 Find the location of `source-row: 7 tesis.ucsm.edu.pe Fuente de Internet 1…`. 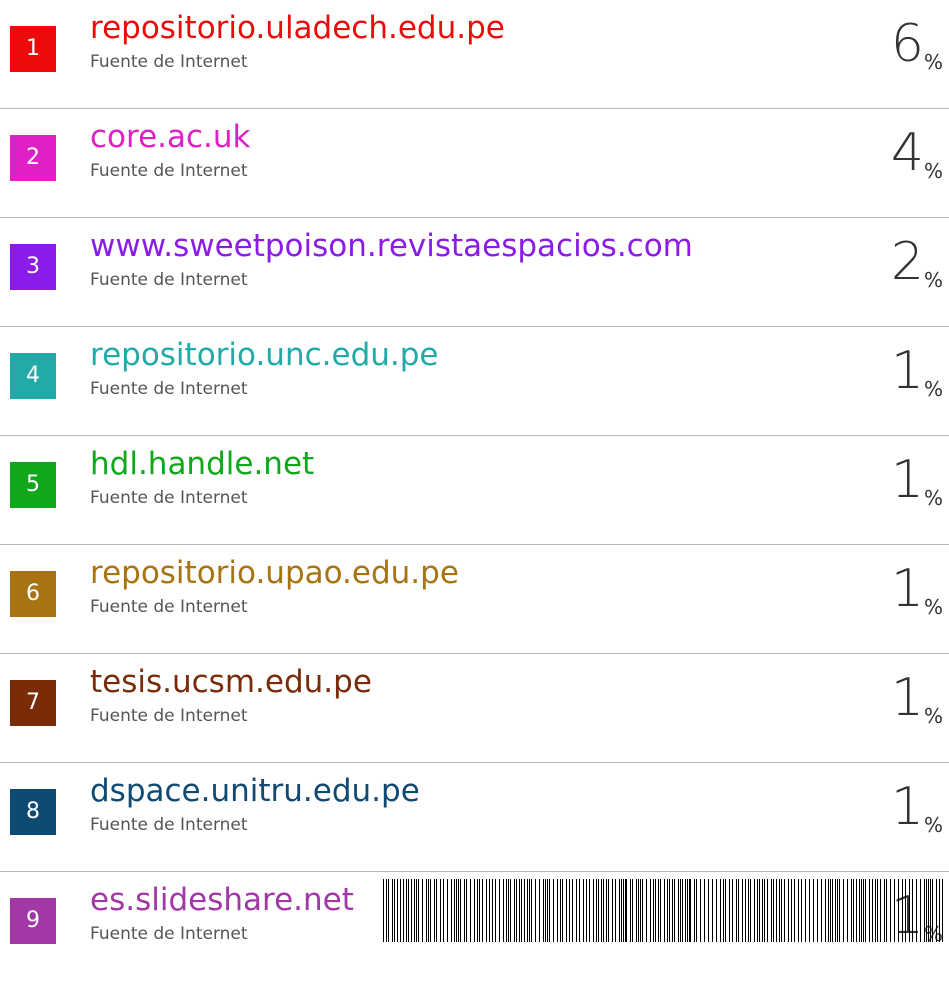

source-row: 7 tesis.ucsm.edu.pe Fuente de Internet 1… is located at coordinates (474, 708).